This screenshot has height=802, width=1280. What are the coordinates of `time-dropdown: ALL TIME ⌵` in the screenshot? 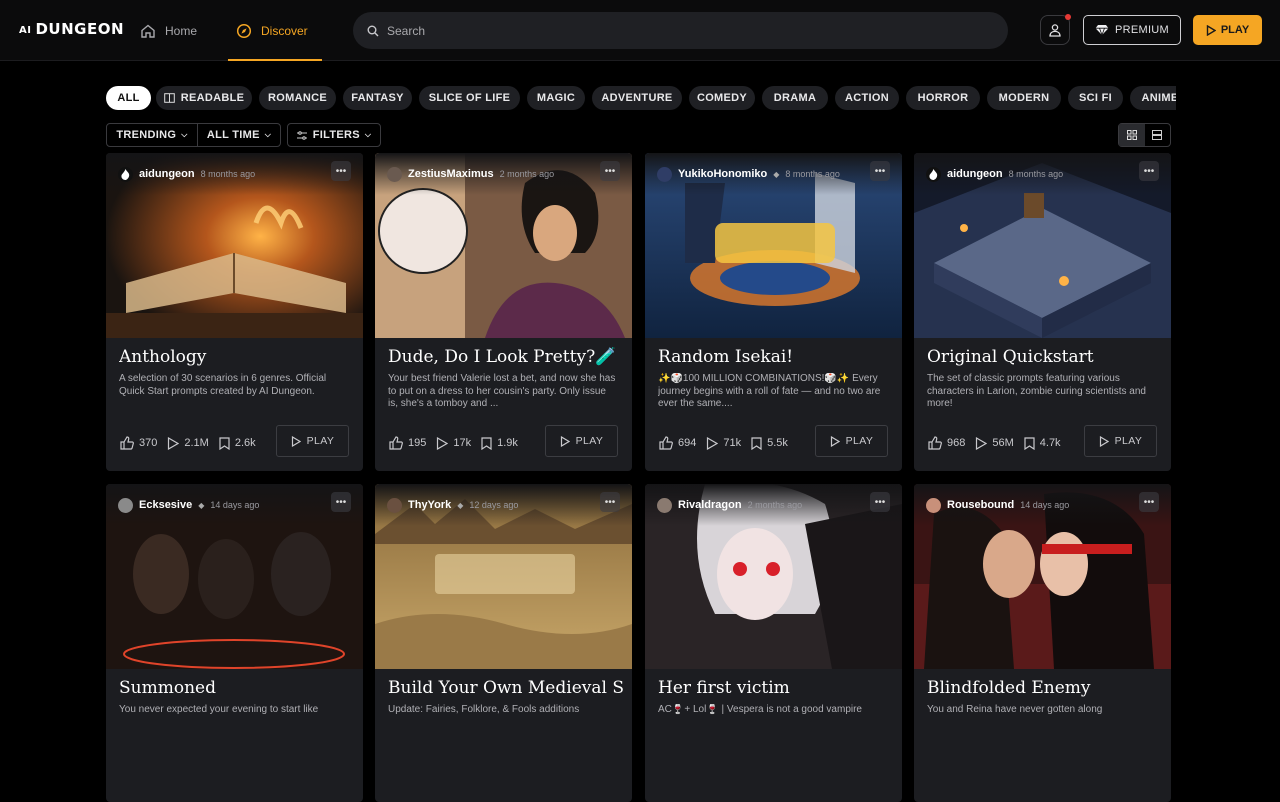 It's located at (239, 135).